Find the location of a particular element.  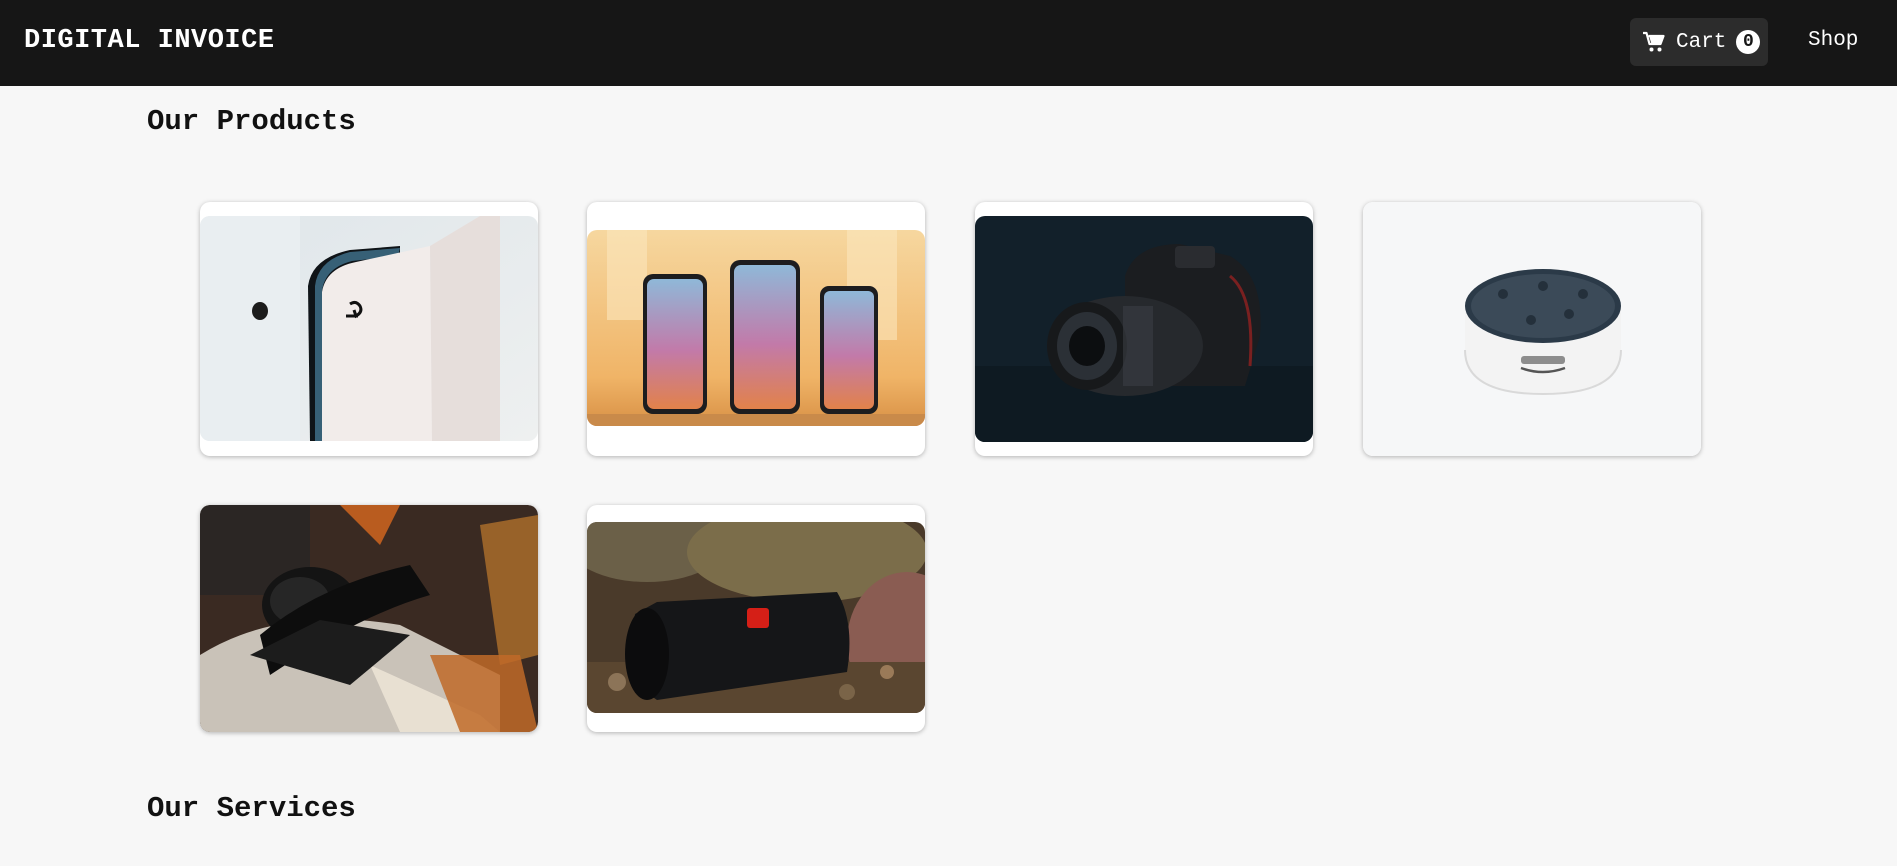

shop-link: Shop is located at coordinates (1833, 40).